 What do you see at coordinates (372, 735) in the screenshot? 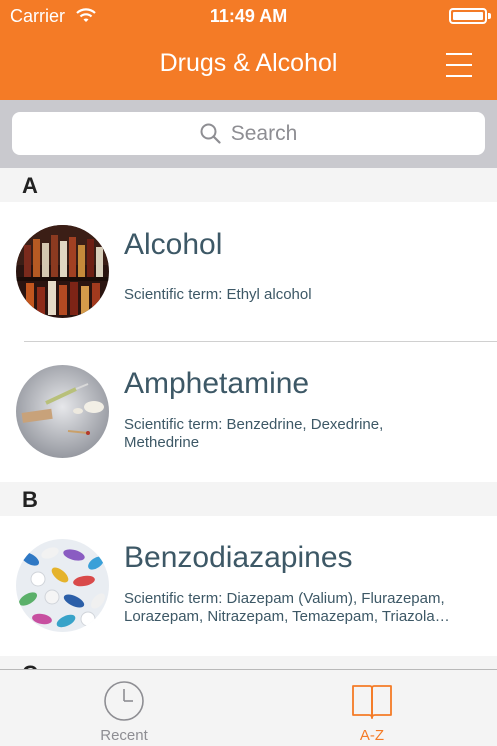
I see `tab-label: A-Z` at bounding box center [372, 735].